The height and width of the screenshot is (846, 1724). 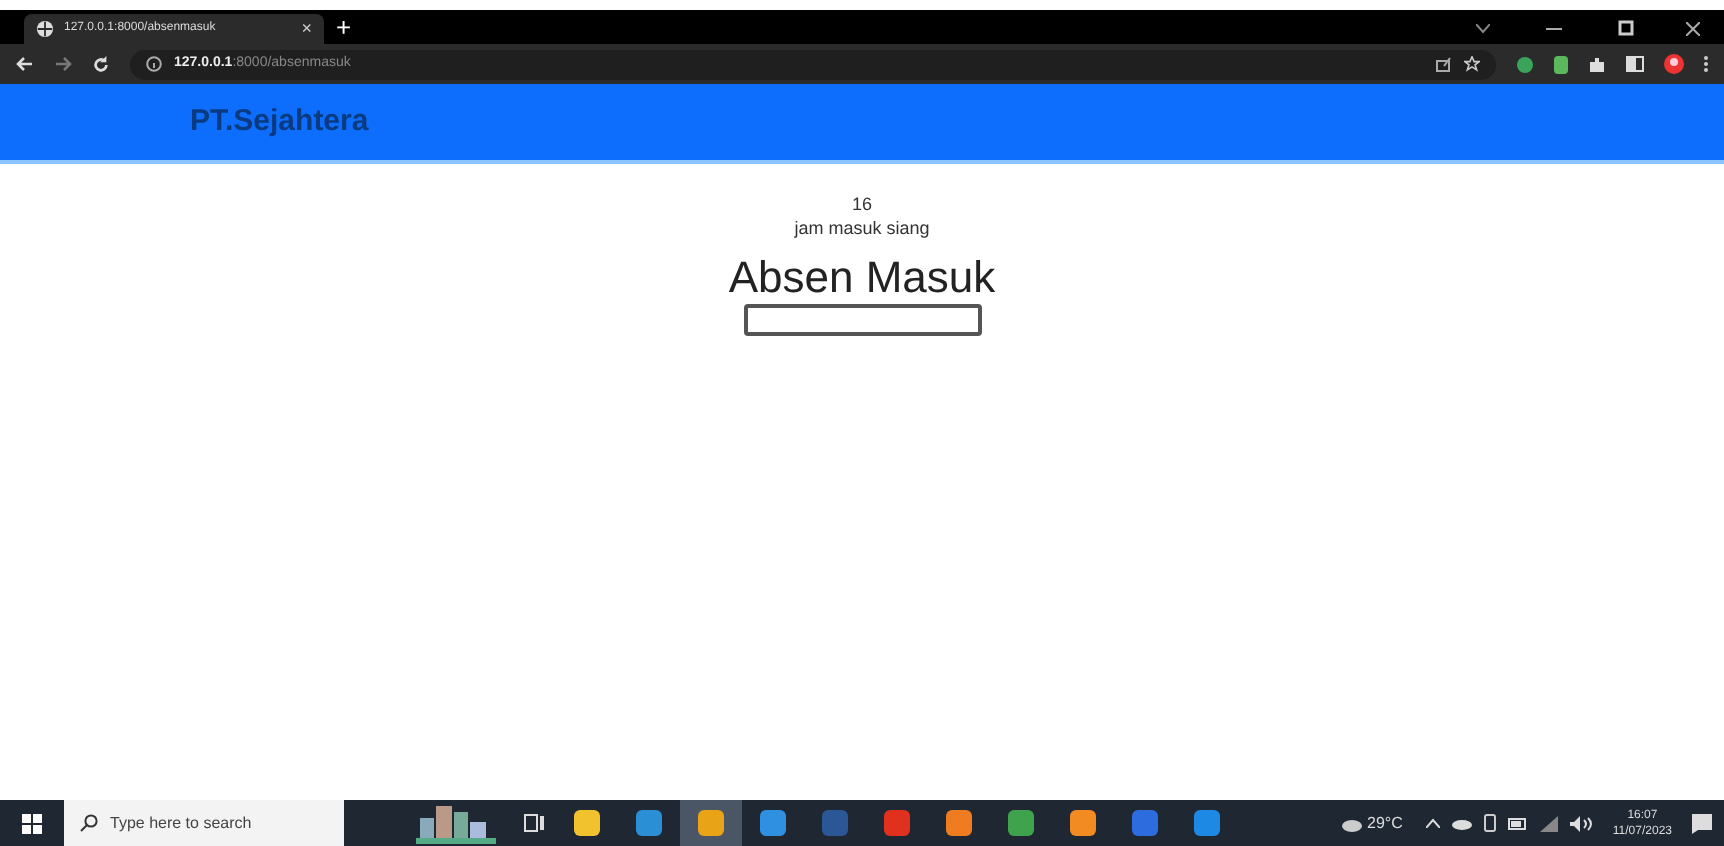 I want to click on tab-close-button: ×, so click(x=306, y=29).